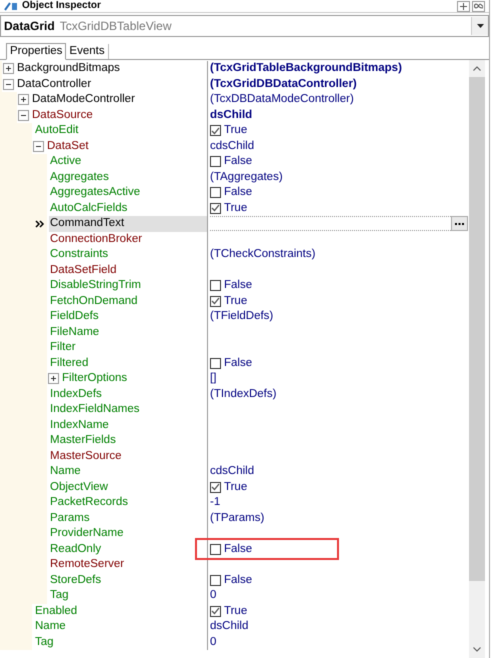 This screenshot has height=658, width=500. Describe the element at coordinates (128, 254) in the screenshot. I see `property-name: Constraints` at that location.